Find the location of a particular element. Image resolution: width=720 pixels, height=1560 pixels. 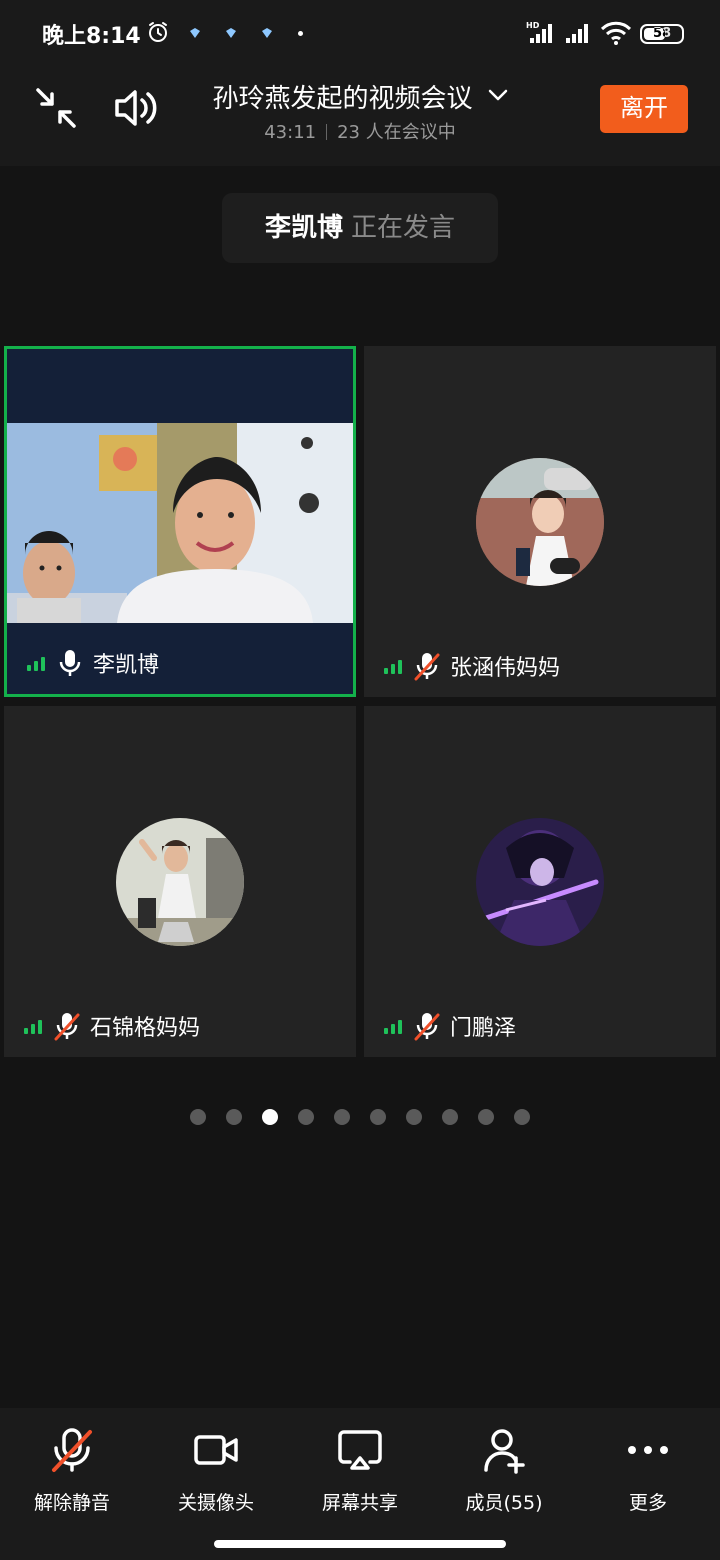

participant-video is located at coordinates (180, 523).